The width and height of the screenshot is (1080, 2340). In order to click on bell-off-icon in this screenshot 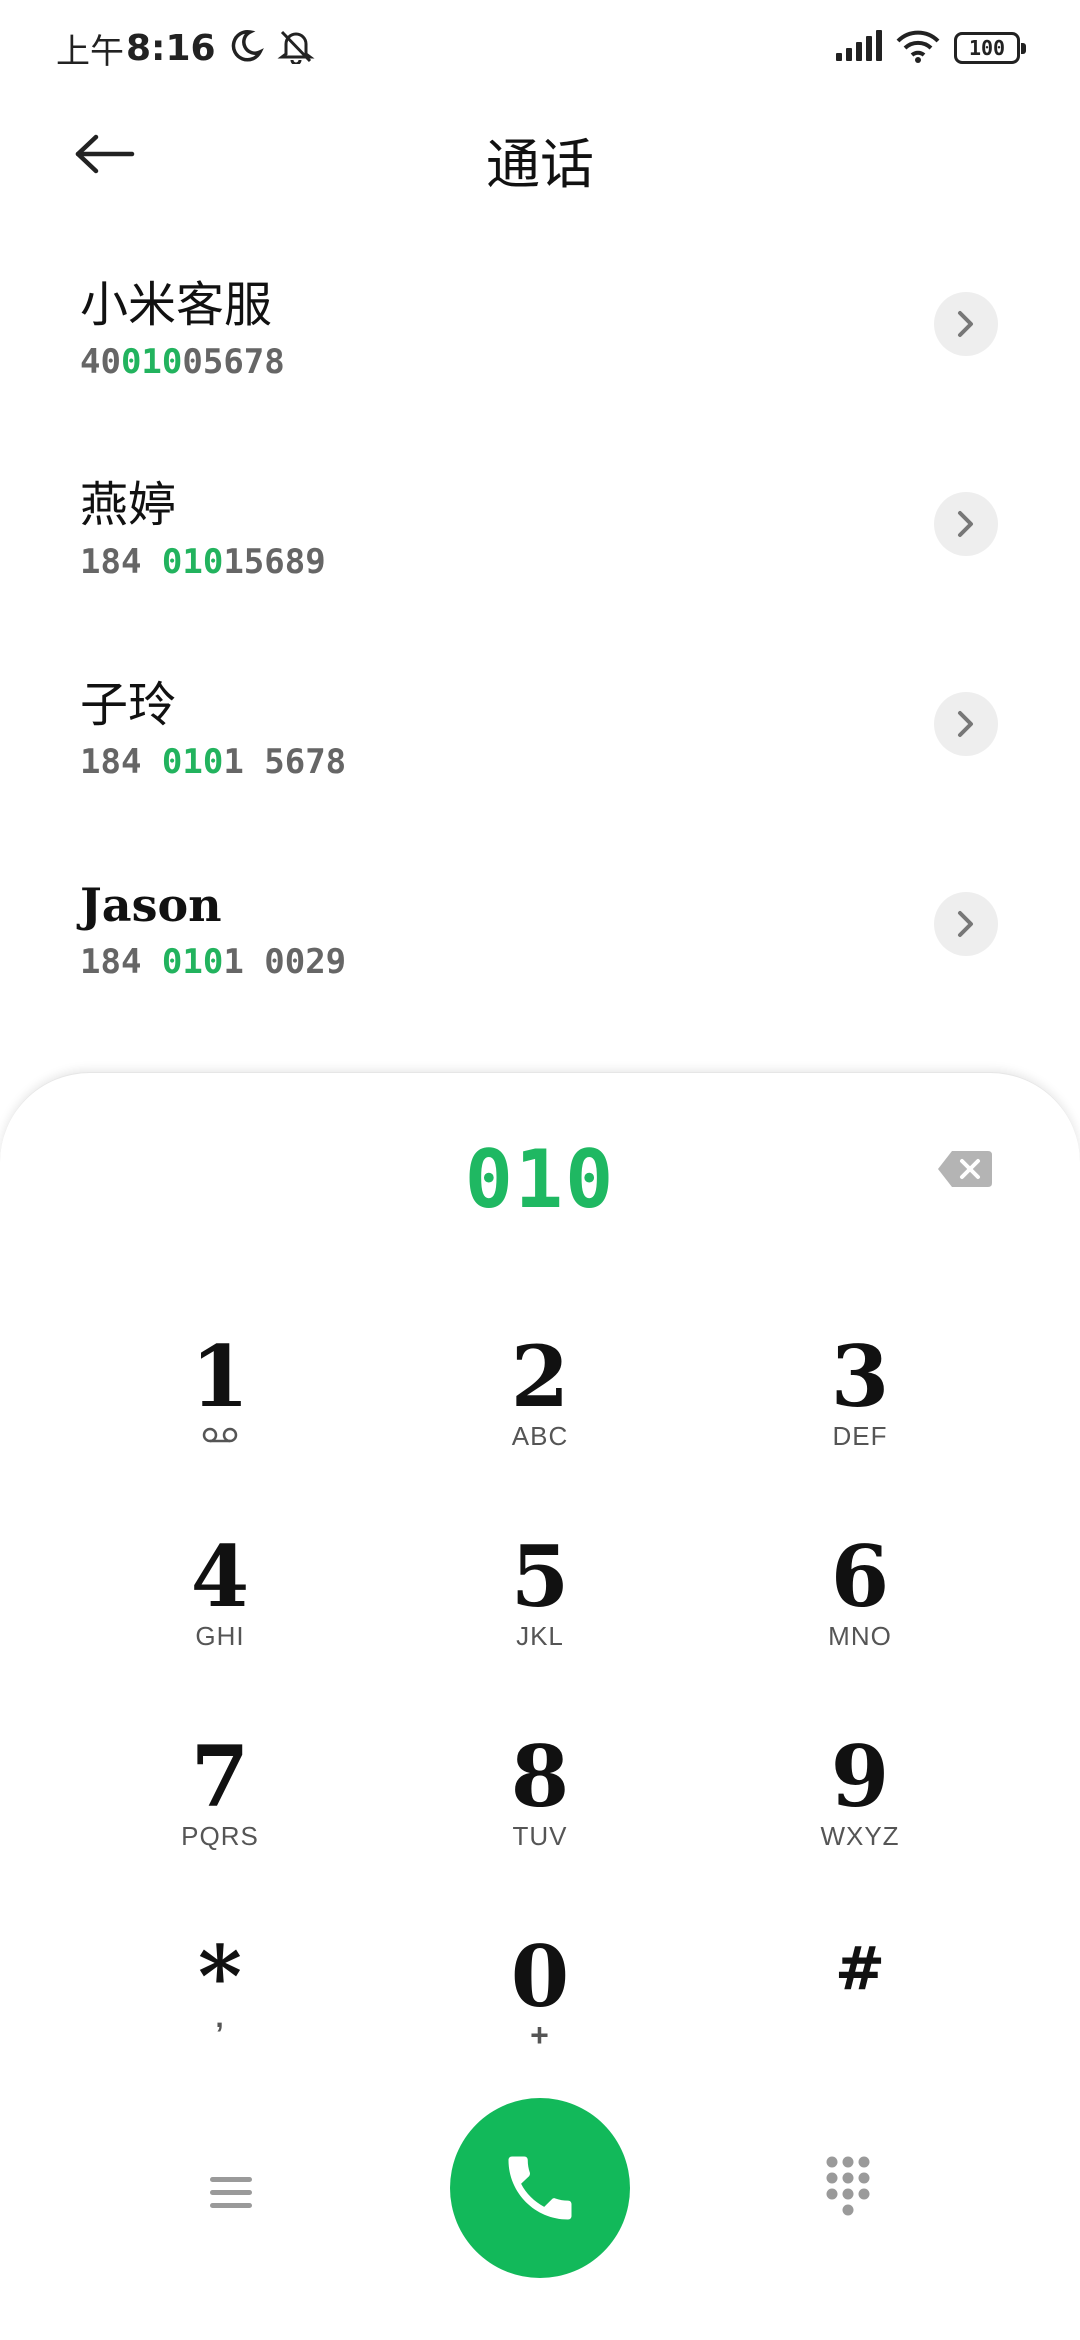, I will do `click(296, 48)`.